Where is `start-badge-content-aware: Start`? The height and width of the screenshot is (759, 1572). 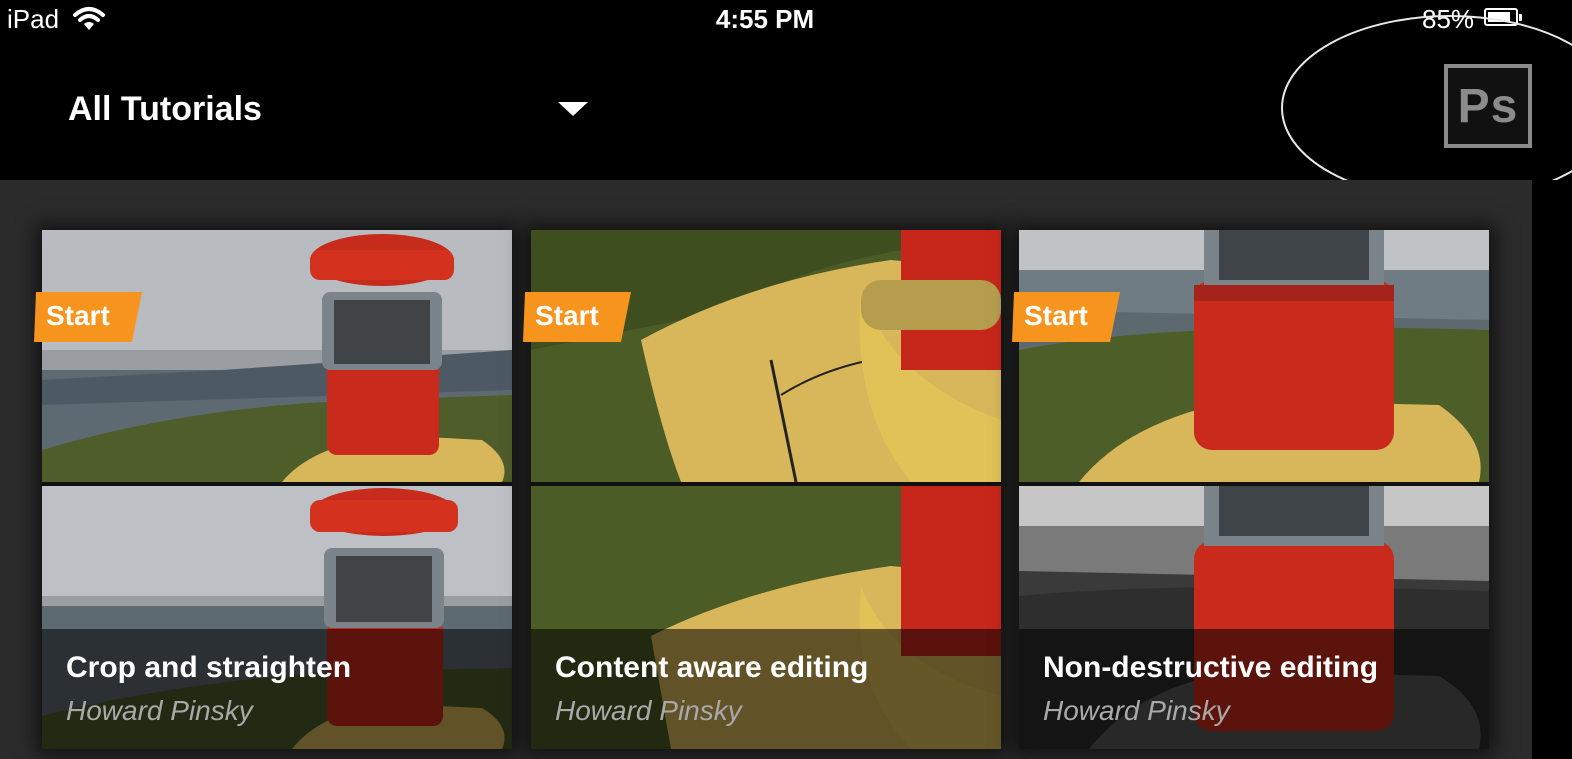 start-badge-content-aware: Start is located at coordinates (577, 317).